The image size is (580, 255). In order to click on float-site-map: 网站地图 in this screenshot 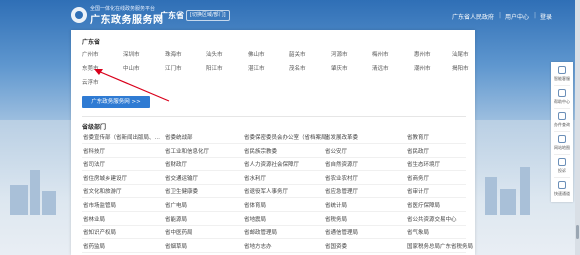, I will do `click(562, 143)`.